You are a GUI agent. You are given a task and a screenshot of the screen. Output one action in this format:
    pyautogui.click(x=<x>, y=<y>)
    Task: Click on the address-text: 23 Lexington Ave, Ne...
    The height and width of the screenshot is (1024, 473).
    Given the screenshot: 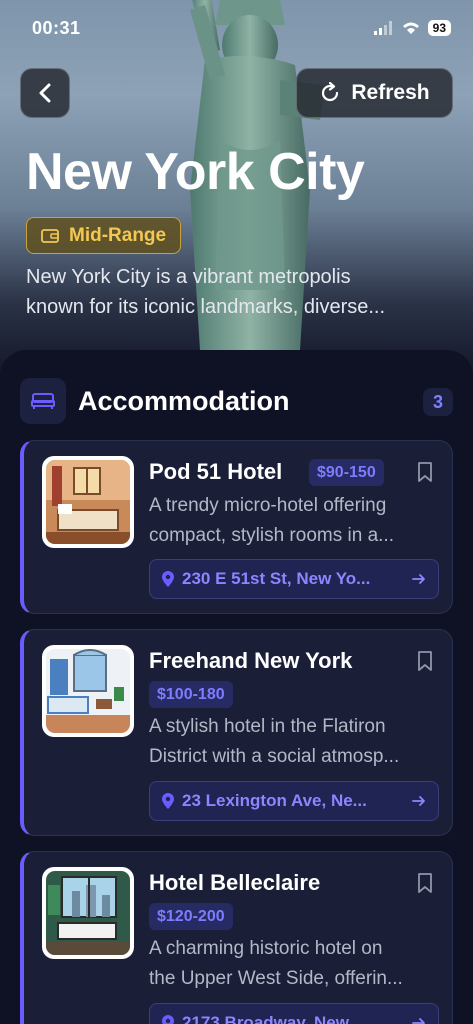 What is the action you would take?
    pyautogui.click(x=274, y=800)
    